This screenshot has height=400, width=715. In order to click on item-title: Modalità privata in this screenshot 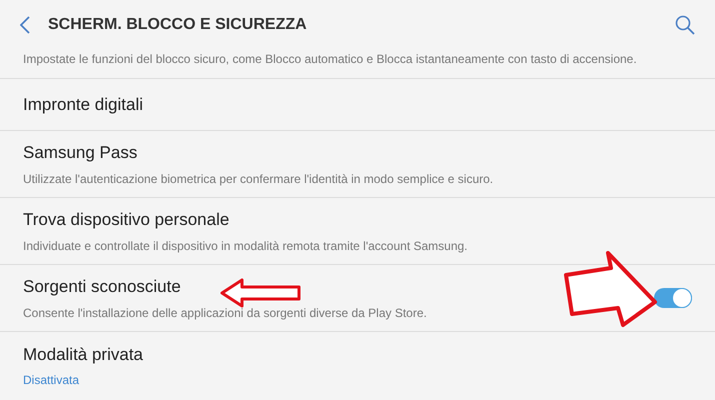, I will do `click(83, 355)`.